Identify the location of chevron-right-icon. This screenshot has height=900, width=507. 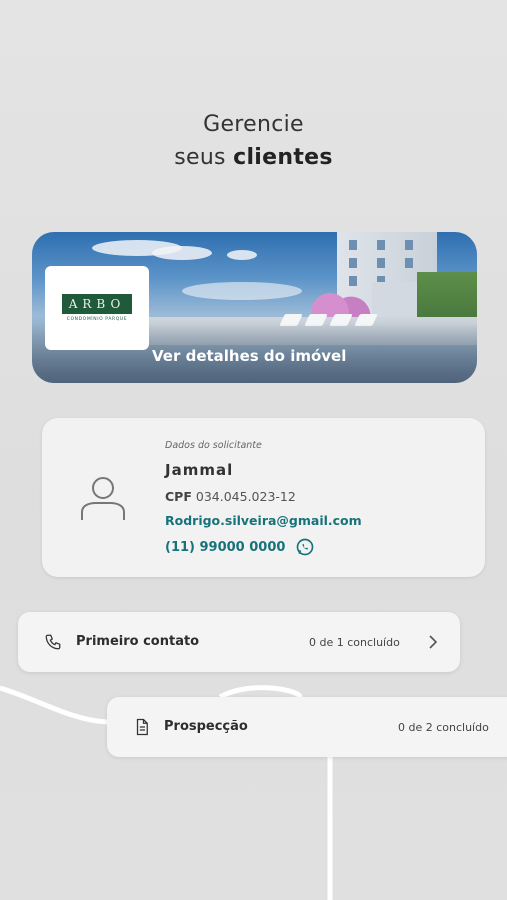
(433, 642).